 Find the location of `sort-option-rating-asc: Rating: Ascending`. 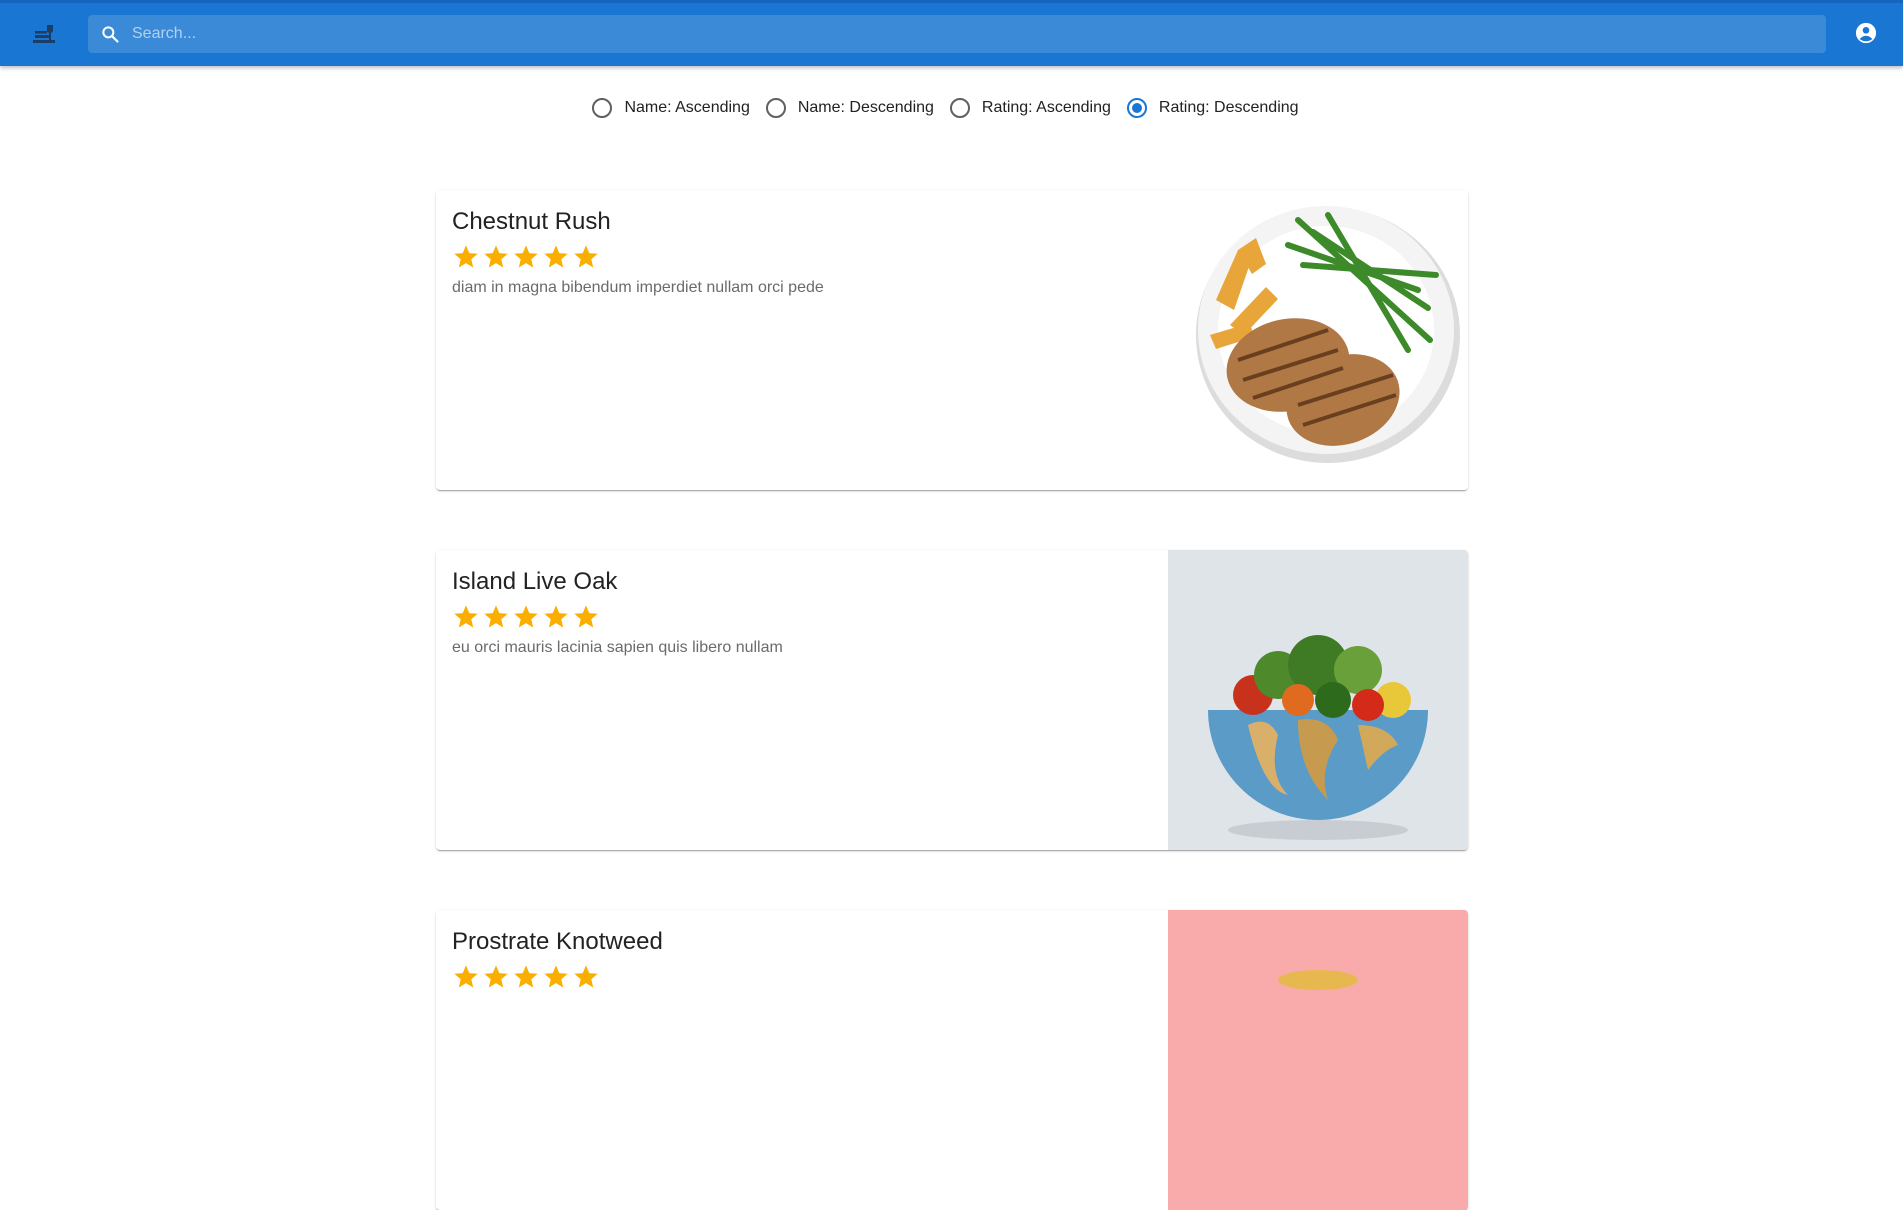

sort-option-rating-asc: Rating: Ascending is located at coordinates (1030, 108).